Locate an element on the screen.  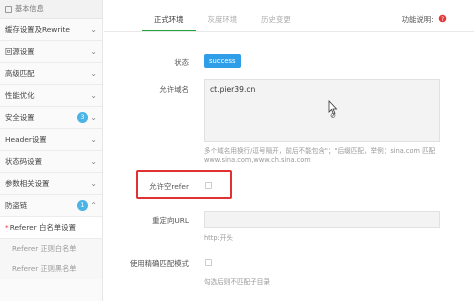
sidebar-item-label: 高级匹配 is located at coordinates (20, 73).